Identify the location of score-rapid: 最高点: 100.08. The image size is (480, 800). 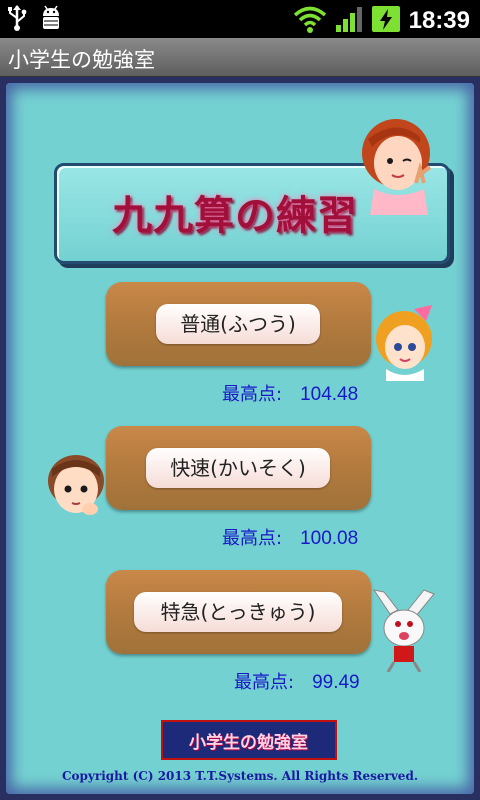
(290, 537).